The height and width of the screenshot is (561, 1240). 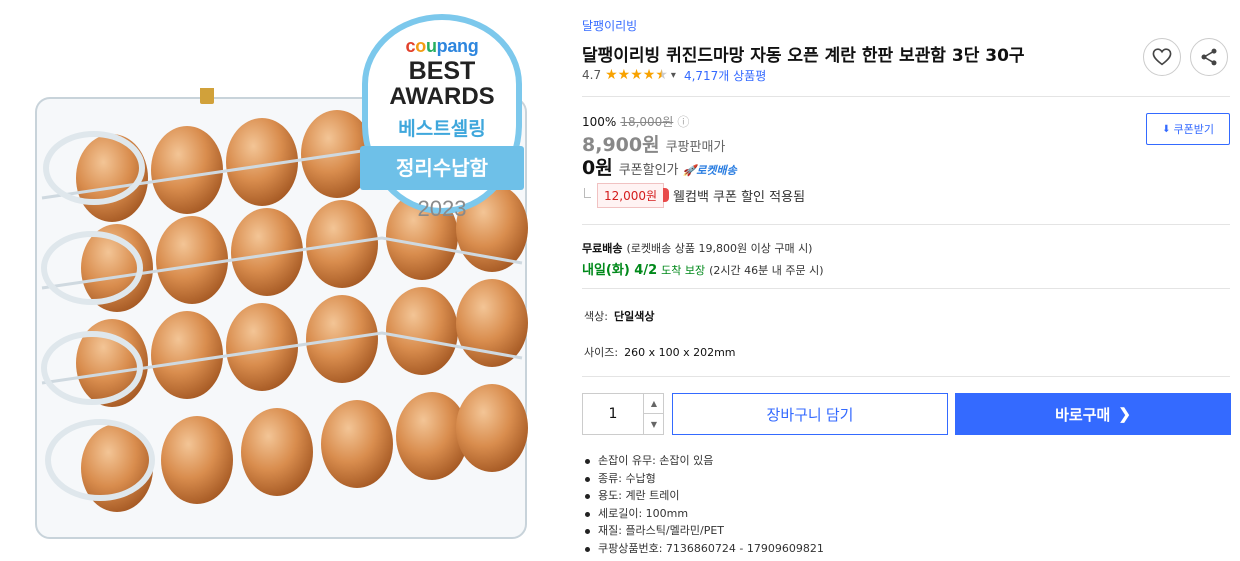 I want to click on wishlist-button, so click(x=1162, y=57).